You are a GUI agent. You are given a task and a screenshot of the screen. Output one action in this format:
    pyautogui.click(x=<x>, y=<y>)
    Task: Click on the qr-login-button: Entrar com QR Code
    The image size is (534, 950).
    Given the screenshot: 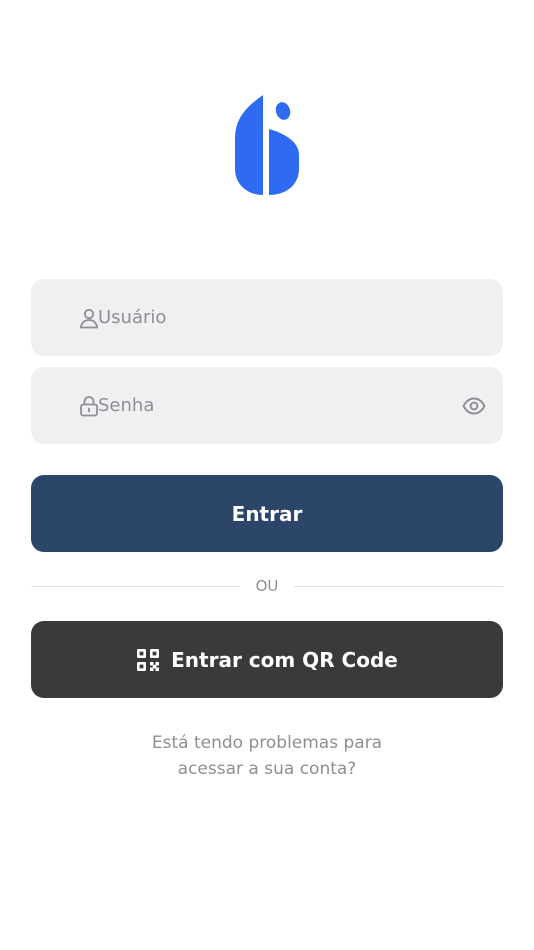 What is the action you would take?
    pyautogui.click(x=267, y=659)
    